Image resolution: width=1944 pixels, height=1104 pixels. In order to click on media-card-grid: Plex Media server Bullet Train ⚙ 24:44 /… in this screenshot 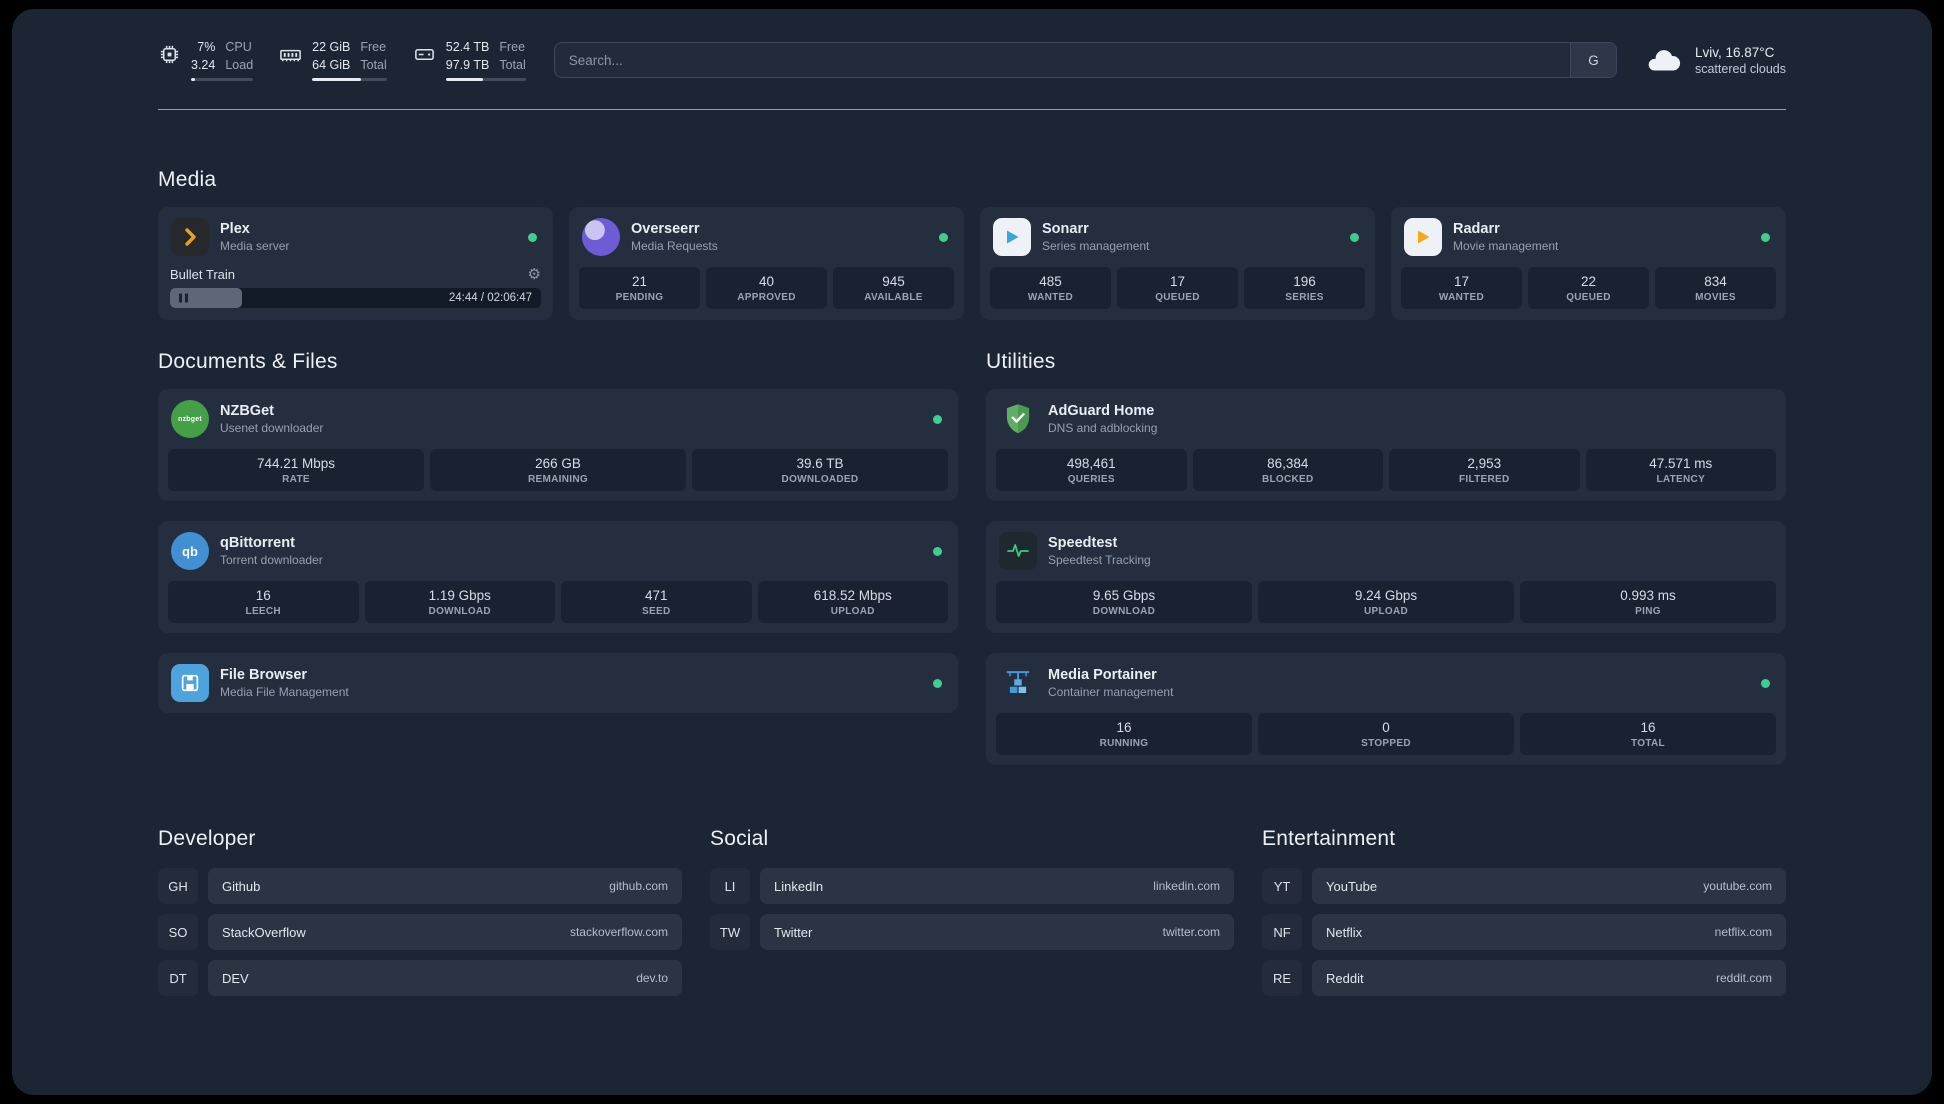, I will do `click(972, 263)`.